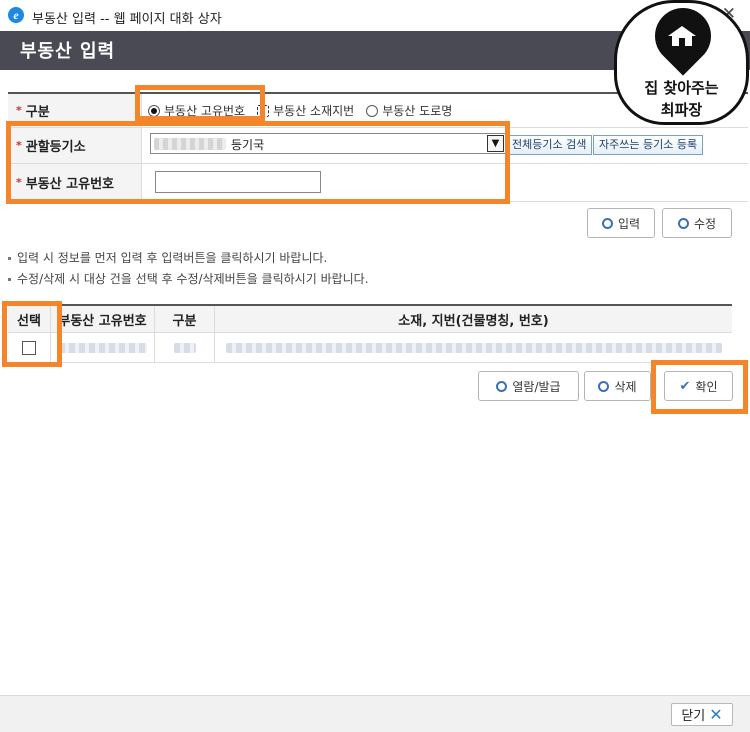  What do you see at coordinates (185, 319) in the screenshot?
I see `column-header-type: 구분` at bounding box center [185, 319].